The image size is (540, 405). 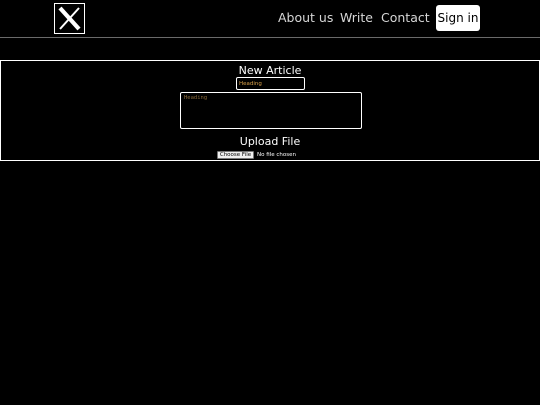 What do you see at coordinates (256, 154) in the screenshot?
I see `file-upload-control: Choose File No file chosen` at bounding box center [256, 154].